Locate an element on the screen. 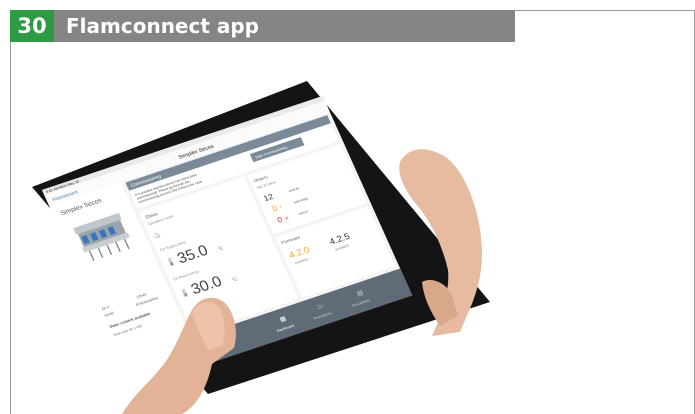 This screenshot has width=695, height=414. frame-top-border is located at coordinates (605, 10).